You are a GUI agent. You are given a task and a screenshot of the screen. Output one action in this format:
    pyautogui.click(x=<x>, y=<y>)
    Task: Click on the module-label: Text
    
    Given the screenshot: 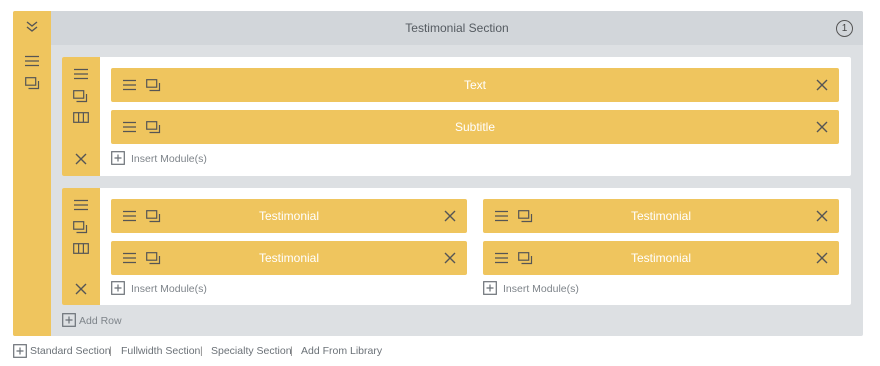 What is the action you would take?
    pyautogui.click(x=474, y=85)
    